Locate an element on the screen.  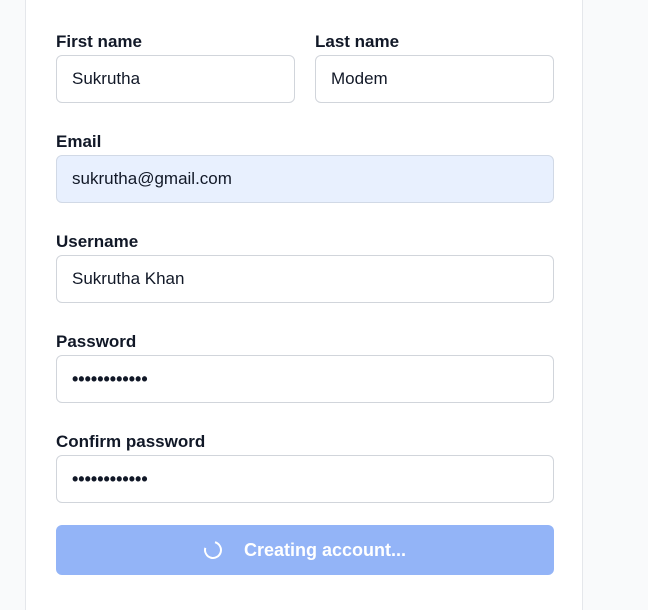
email-field: sukrutha@gmail.com is located at coordinates (305, 179).